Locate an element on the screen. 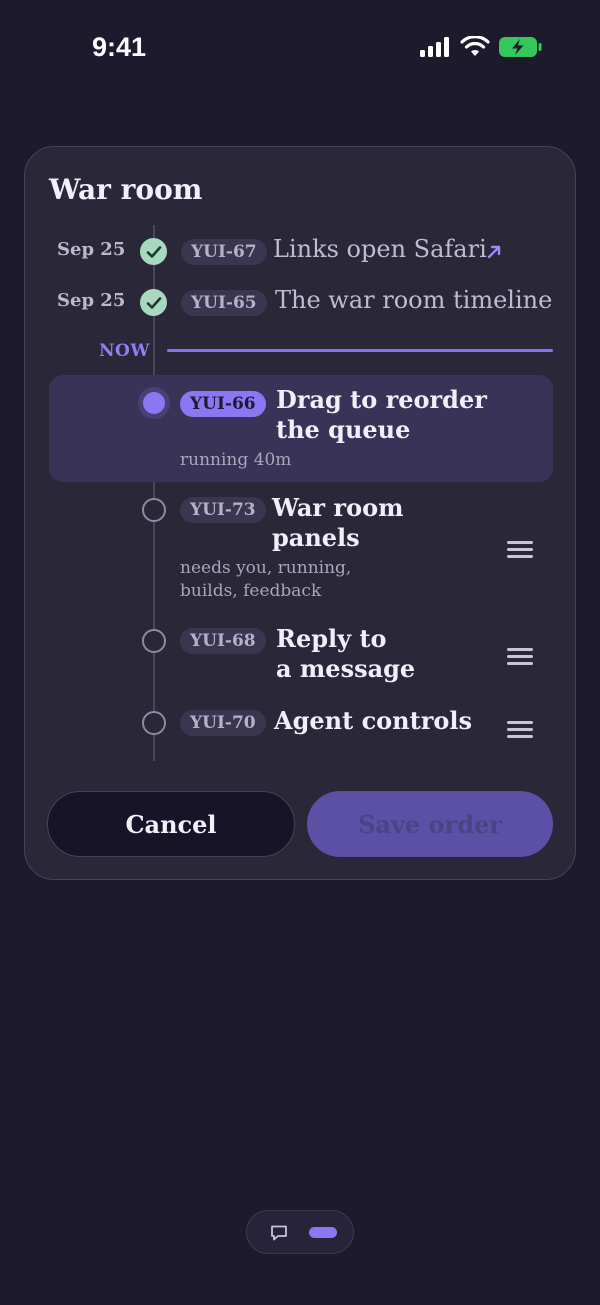 This screenshot has width=600, height=1305. status-time: 9:41 is located at coordinates (119, 47).